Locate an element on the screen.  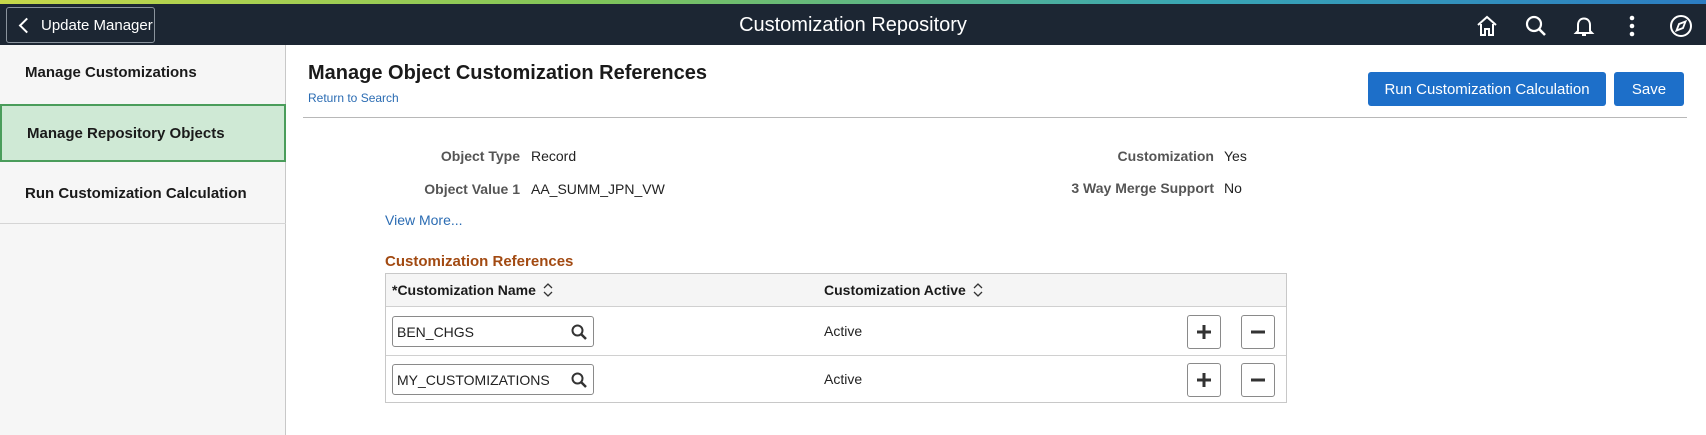
run-customization-calculation-button: Run Customization Calculation is located at coordinates (1487, 89).